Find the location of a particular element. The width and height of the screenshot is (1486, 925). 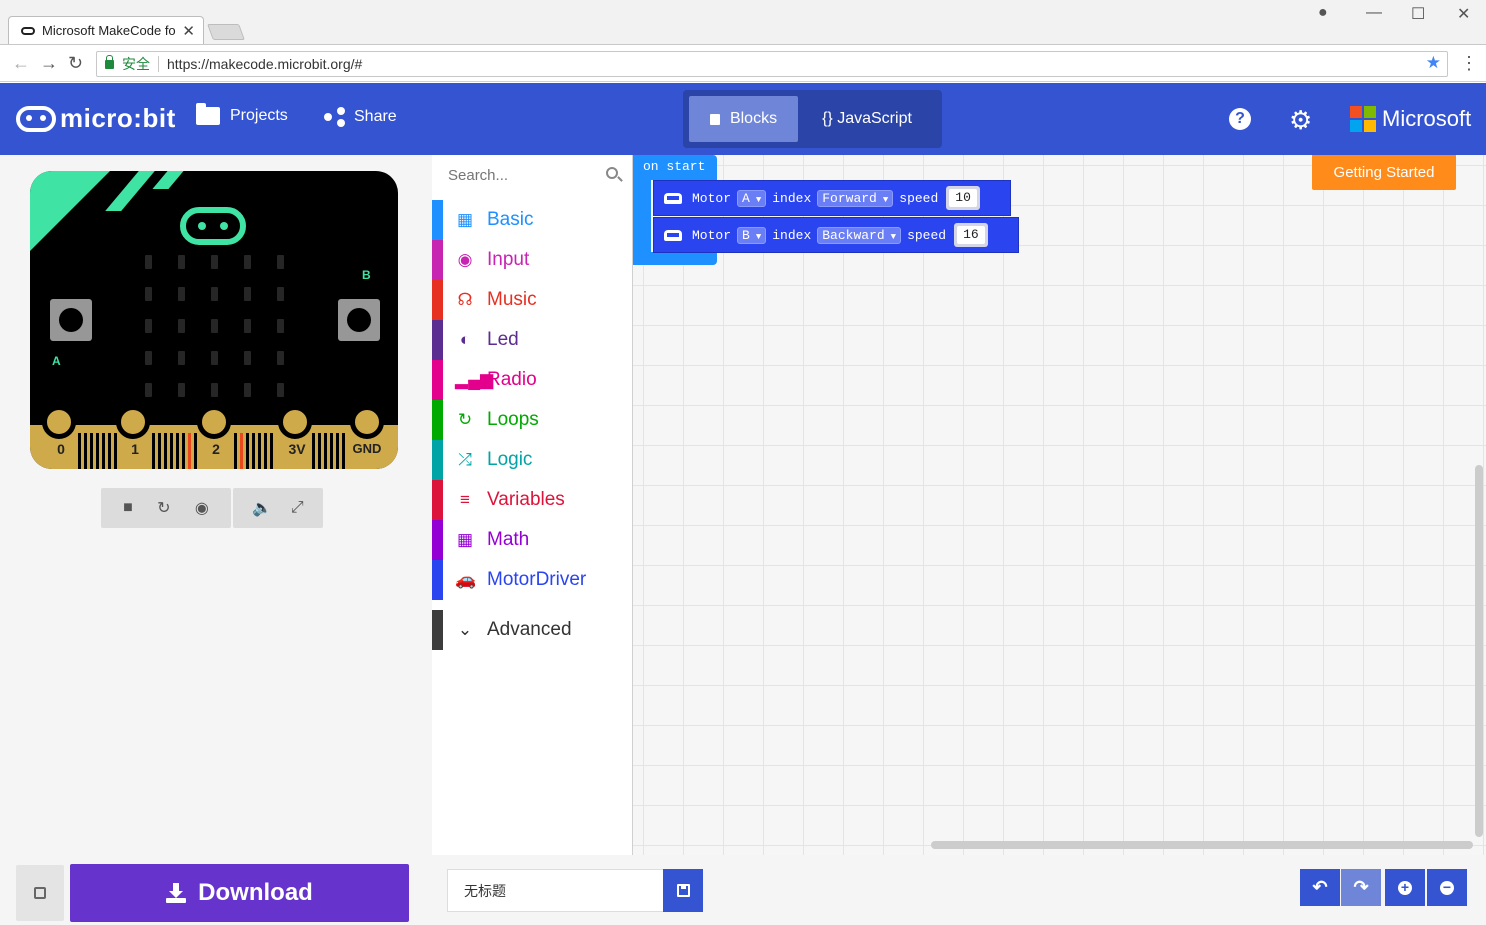

debug-icon: ◉ is located at coordinates (202, 508).